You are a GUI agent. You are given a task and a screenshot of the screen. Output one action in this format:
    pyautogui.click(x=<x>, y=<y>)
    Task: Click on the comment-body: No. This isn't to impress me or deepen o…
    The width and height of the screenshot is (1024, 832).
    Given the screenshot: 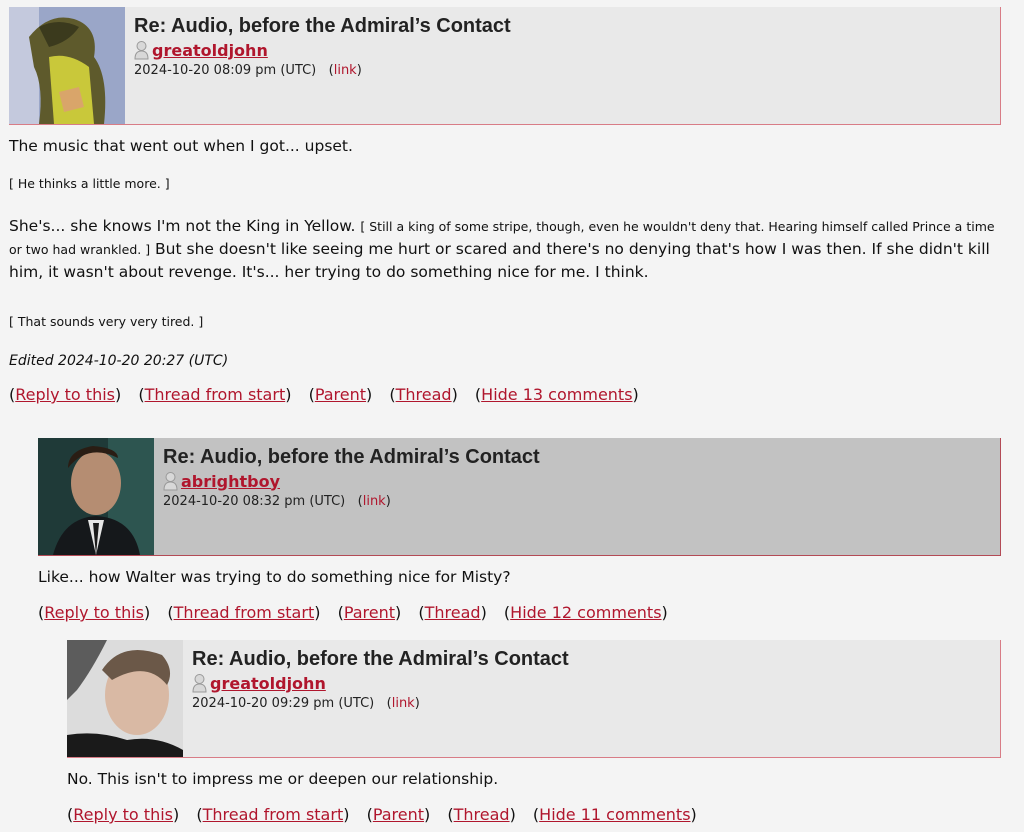 What is the action you would take?
    pyautogui.click(x=534, y=797)
    